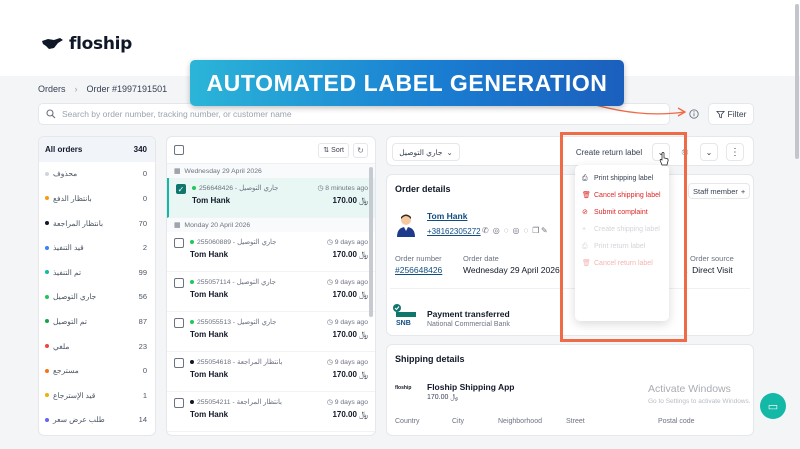  I want to click on date-group-header: ▦ Wednesday 29 April 2026, so click(271, 171).